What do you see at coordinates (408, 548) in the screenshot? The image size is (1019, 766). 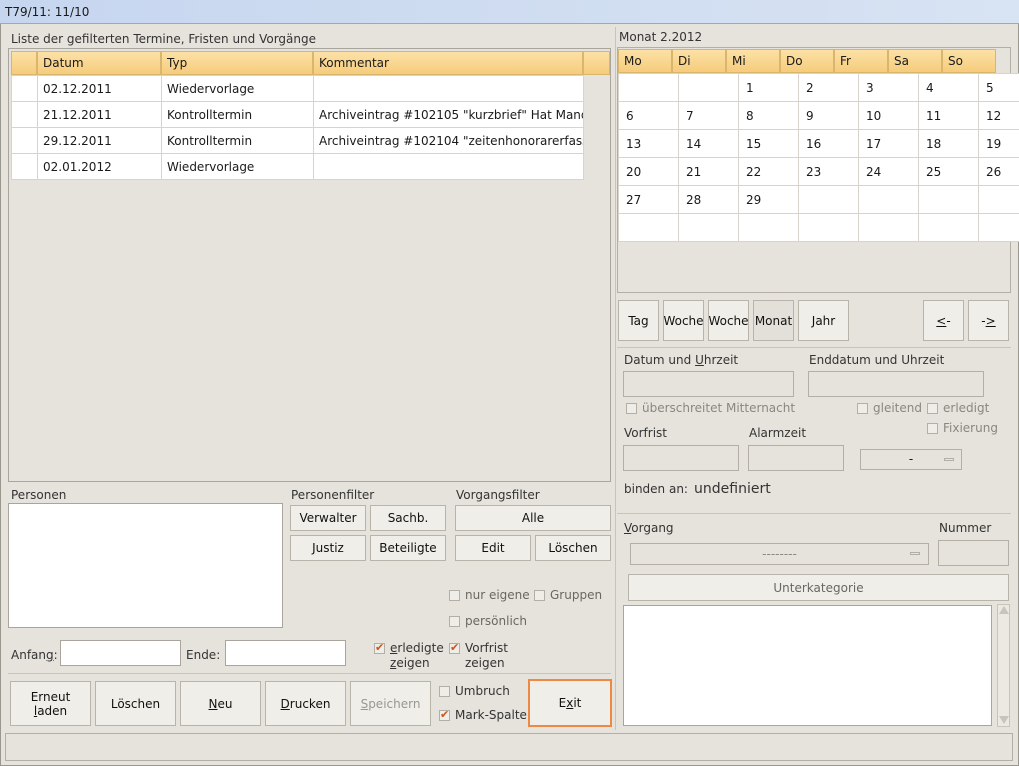 I see `beteiligte-button: Beteiligte` at bounding box center [408, 548].